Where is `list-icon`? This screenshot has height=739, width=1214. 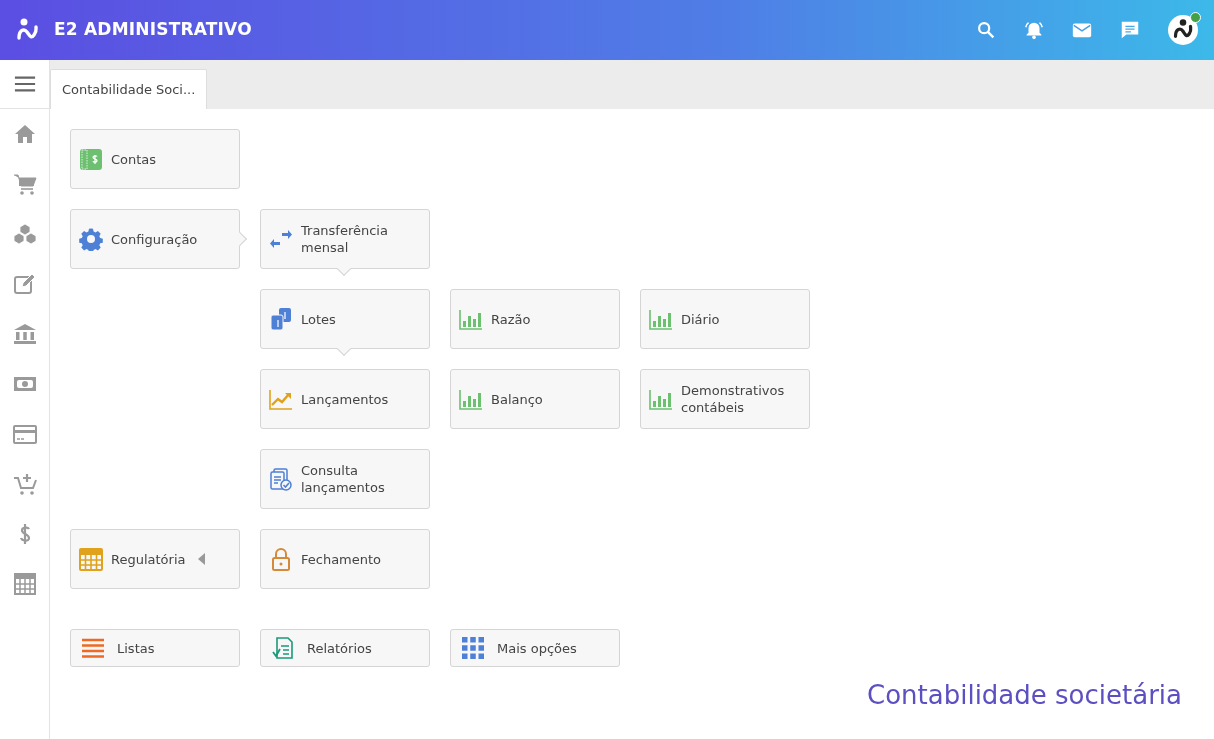
list-icon is located at coordinates (93, 648).